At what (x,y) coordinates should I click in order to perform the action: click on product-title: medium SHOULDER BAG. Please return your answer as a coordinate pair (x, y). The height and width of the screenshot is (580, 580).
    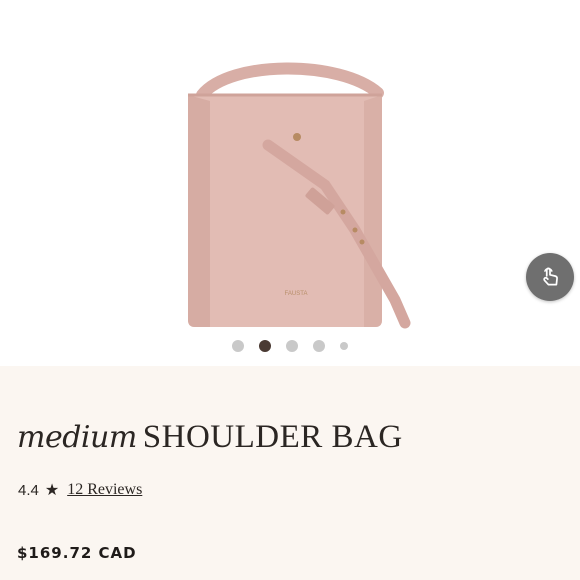
    Looking at the image, I should click on (210, 437).